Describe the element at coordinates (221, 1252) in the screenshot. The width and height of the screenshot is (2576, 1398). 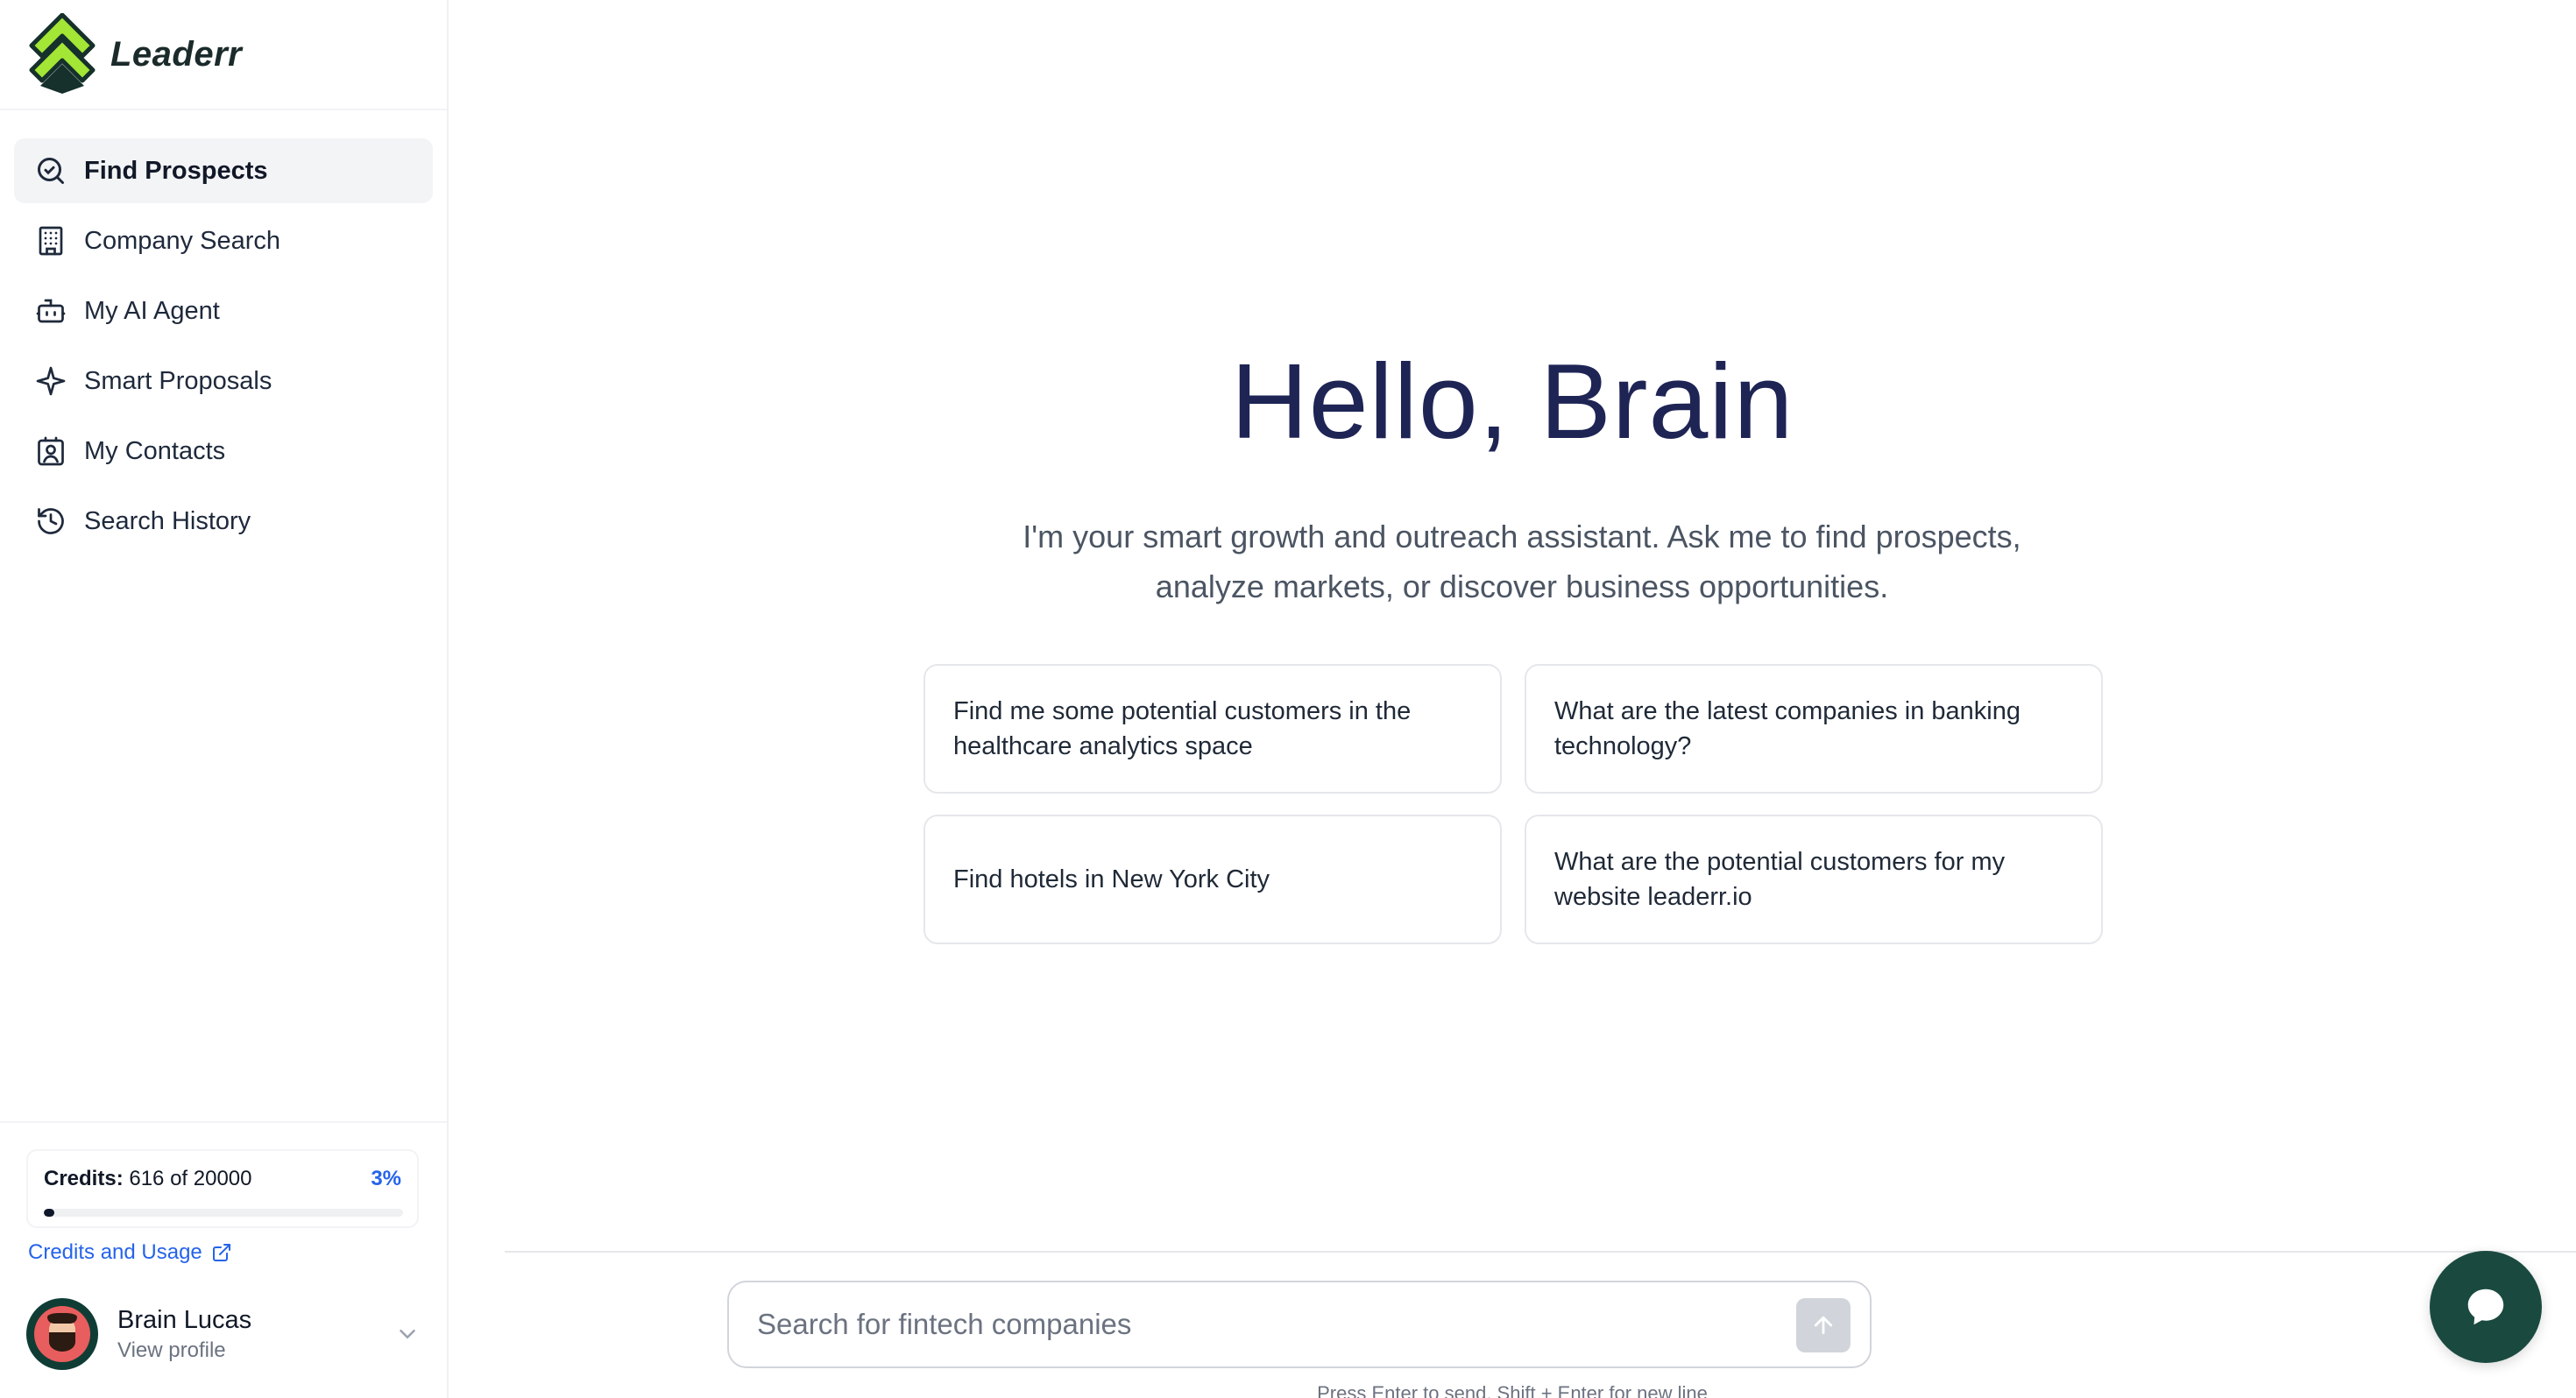
I see `external-link-icon` at that location.